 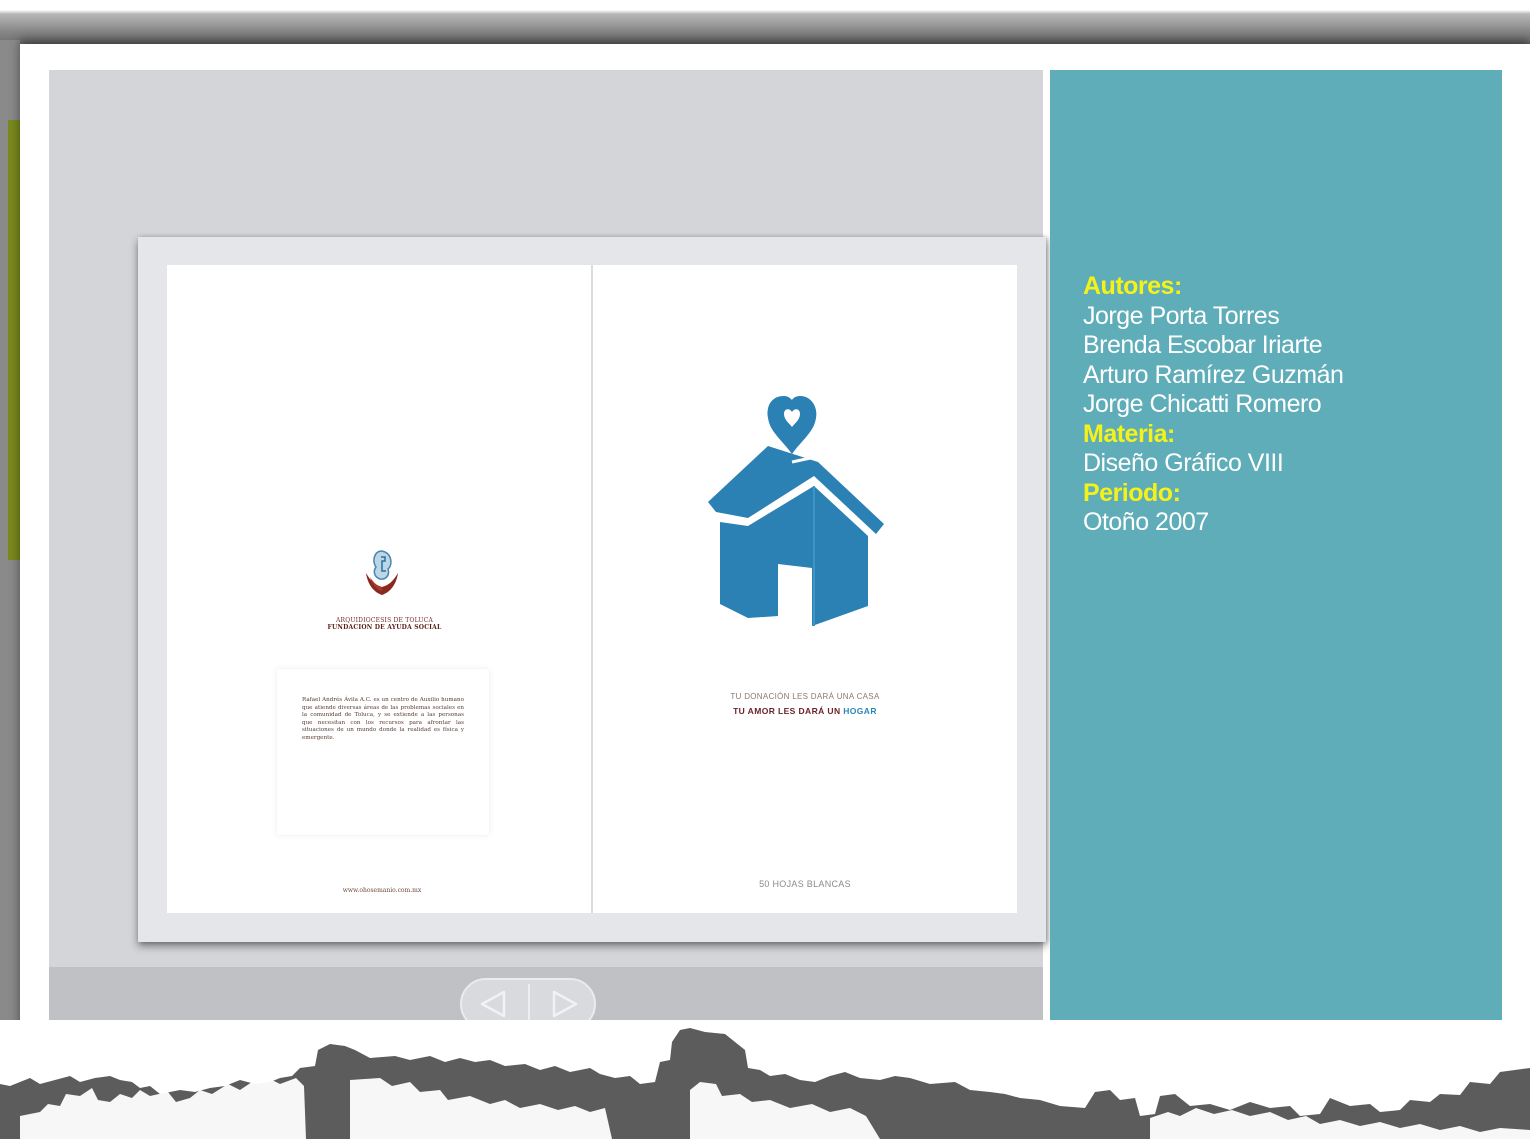 What do you see at coordinates (805, 884) in the screenshot?
I see `sheets-label: 50 HOJAS BLANCAS` at bounding box center [805, 884].